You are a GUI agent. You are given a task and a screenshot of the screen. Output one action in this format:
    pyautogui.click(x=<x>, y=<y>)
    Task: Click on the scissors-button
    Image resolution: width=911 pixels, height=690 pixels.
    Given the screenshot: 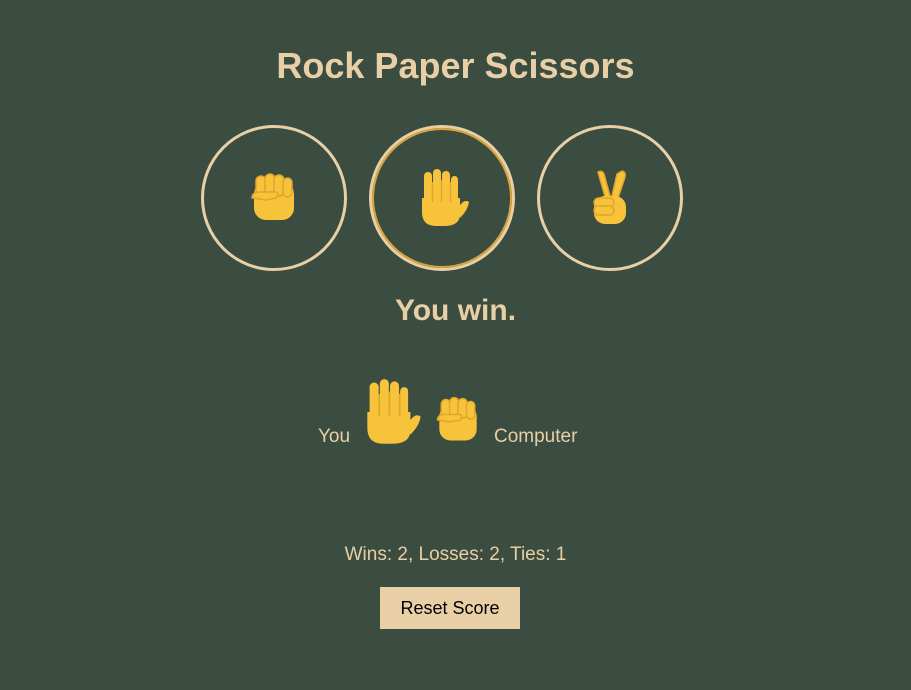 What is the action you would take?
    pyautogui.click(x=610, y=198)
    